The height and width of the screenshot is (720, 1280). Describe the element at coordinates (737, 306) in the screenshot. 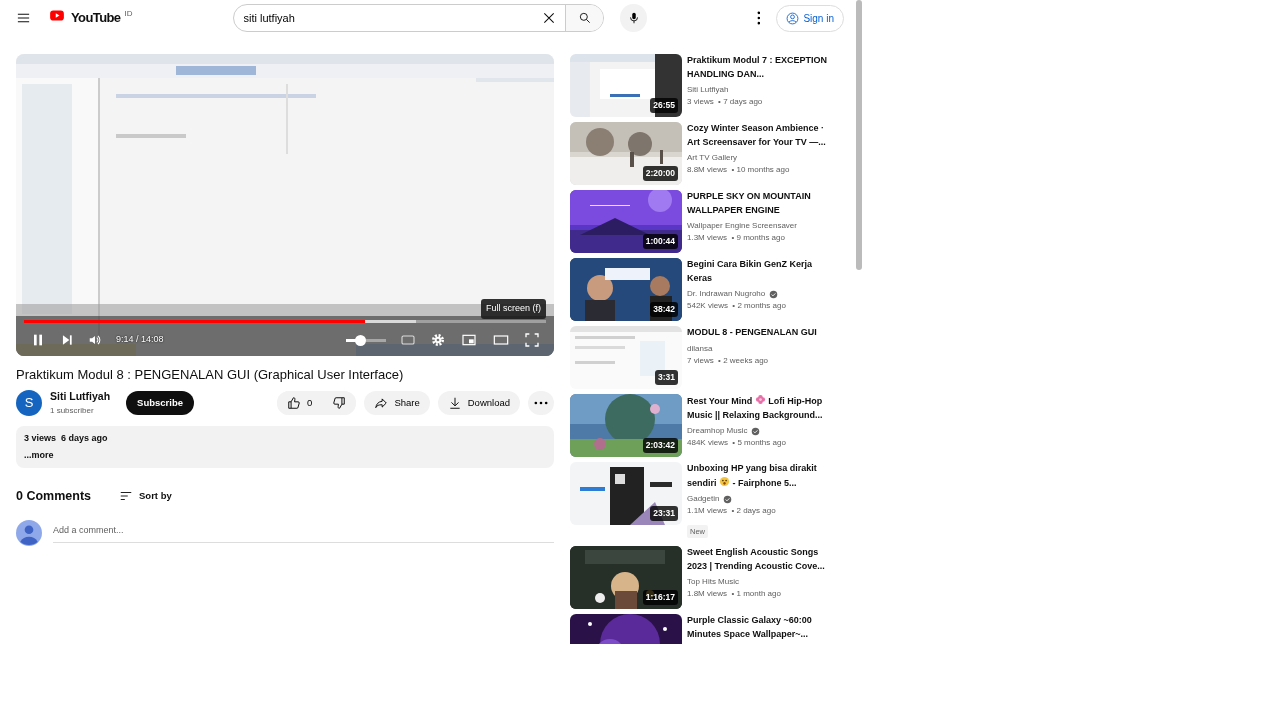

I see `video-stats: 542K views • 2 months ago` at that location.